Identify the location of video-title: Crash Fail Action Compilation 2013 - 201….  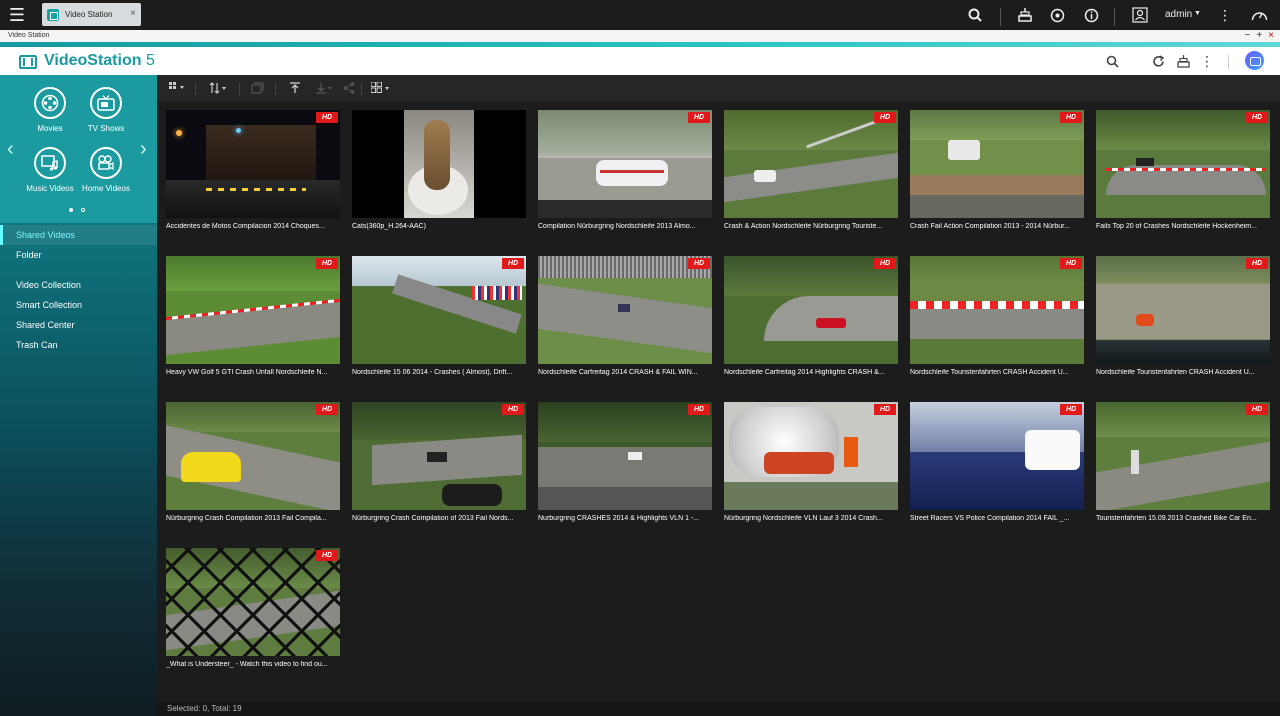
(997, 226).